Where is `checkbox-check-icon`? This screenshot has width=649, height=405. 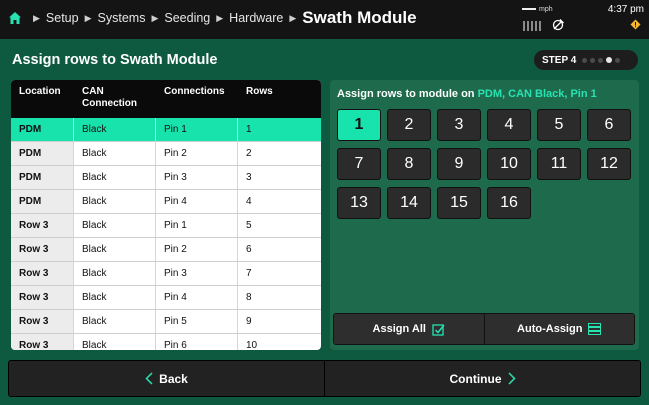
checkbox-check-icon is located at coordinates (438, 329).